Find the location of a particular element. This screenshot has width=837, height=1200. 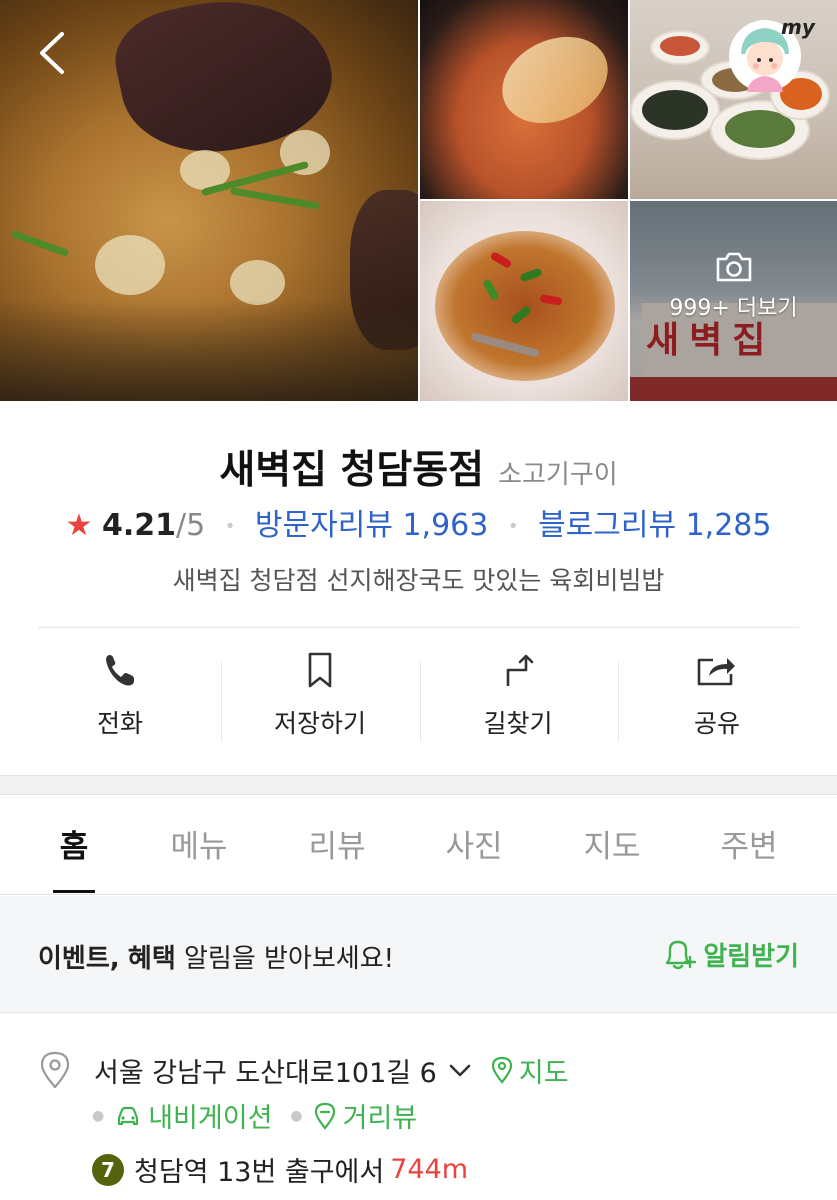

car-icon is located at coordinates (128, 1115).